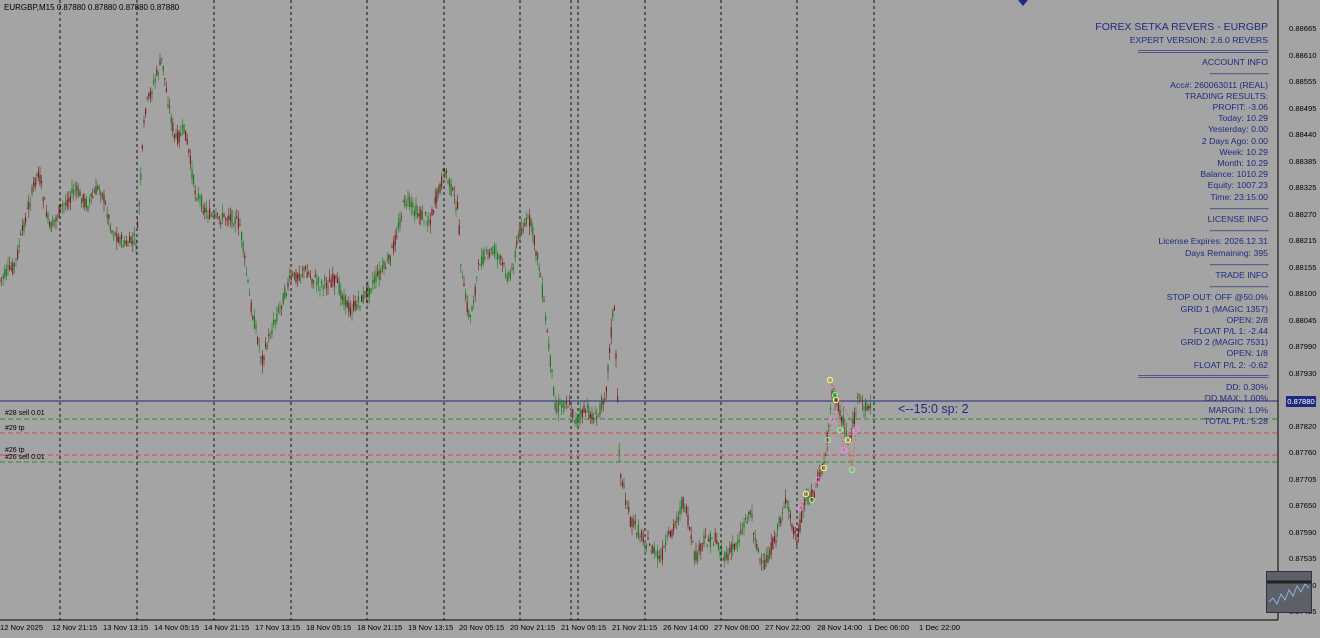  What do you see at coordinates (14, 428) in the screenshot?
I see `order-label-29-tp: #29 tp` at bounding box center [14, 428].